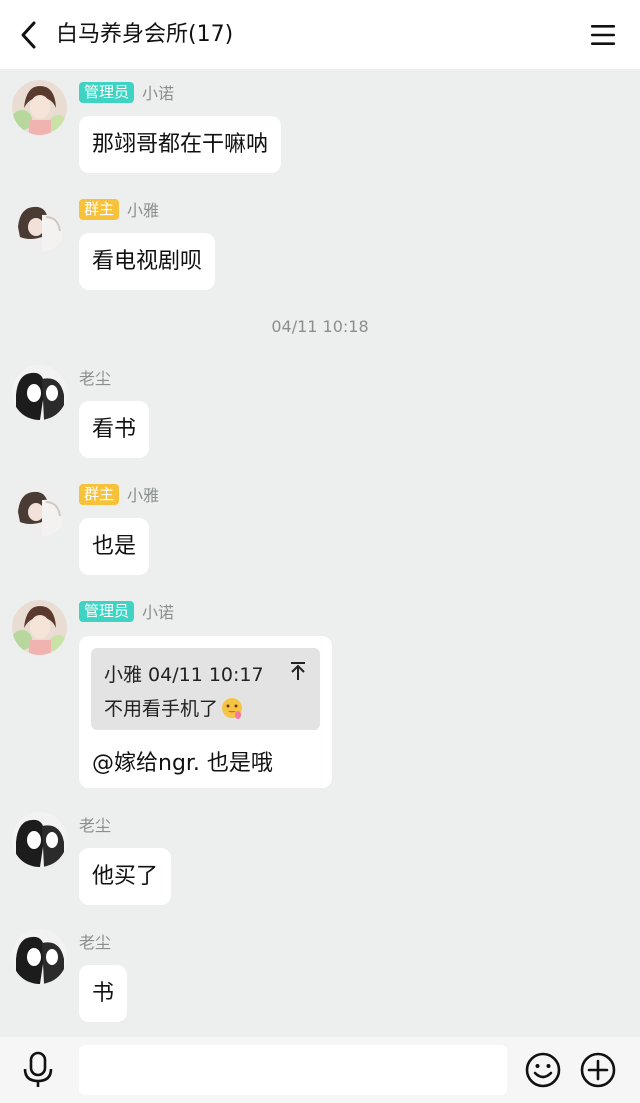 Image resolution: width=640 pixels, height=1103 pixels. Describe the element at coordinates (184, 675) in the screenshot. I see `quoted-message-header: 小雅 04/11 10:17` at that location.